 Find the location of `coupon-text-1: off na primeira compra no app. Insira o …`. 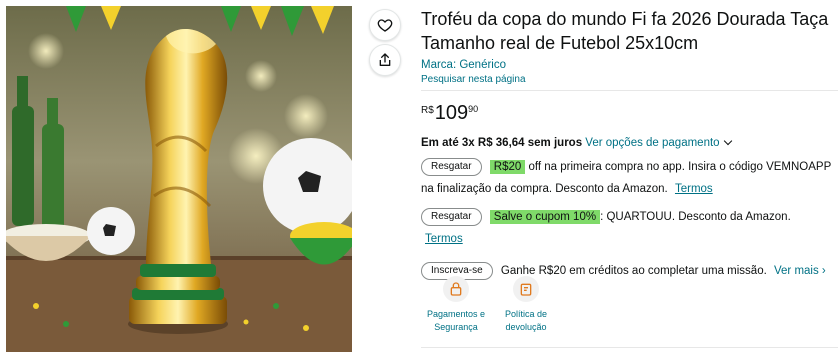

coupon-text-1: off na primeira compra no app. Insira o … is located at coordinates (626, 178).